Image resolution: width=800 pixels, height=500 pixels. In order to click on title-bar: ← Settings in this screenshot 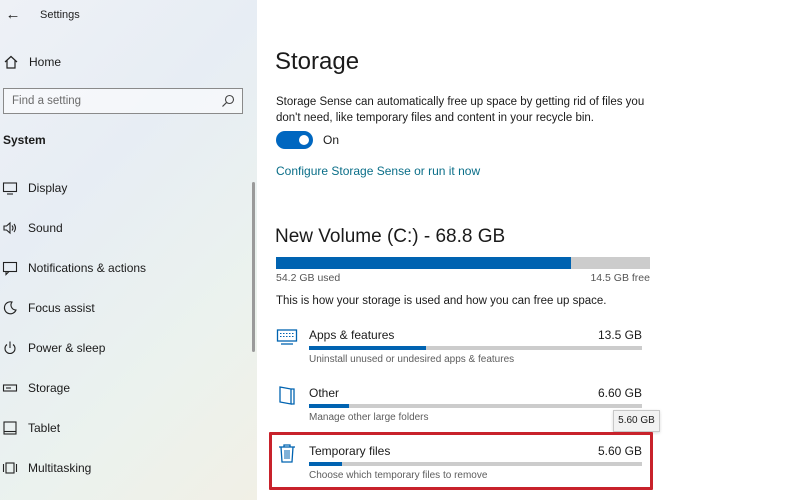, I will do `click(128, 15)`.